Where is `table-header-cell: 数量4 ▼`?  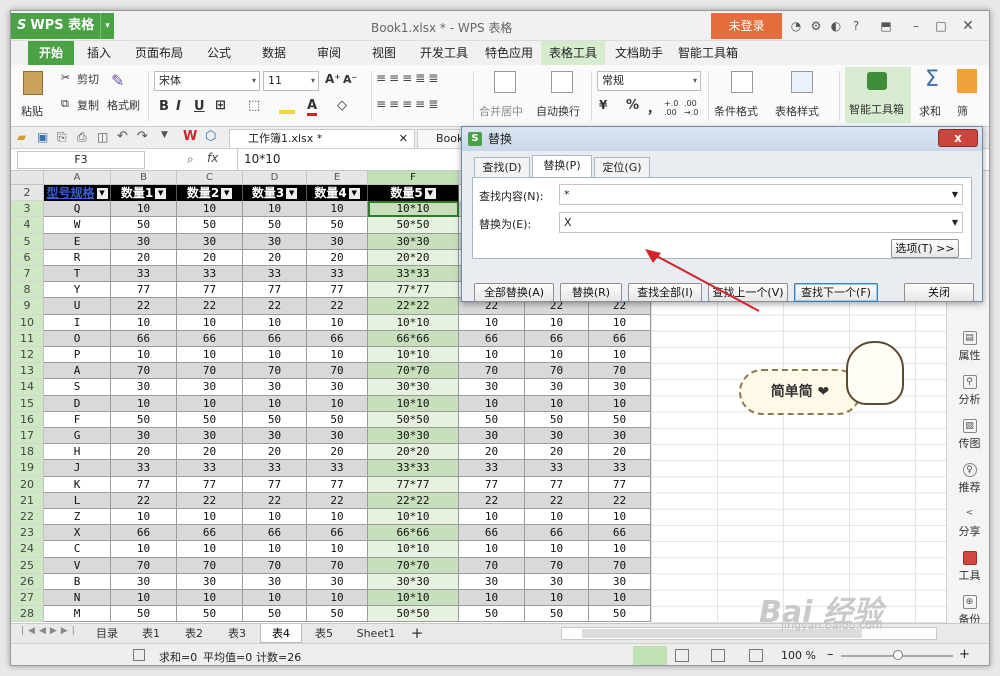
table-header-cell: 数量4 ▼ is located at coordinates (337, 193).